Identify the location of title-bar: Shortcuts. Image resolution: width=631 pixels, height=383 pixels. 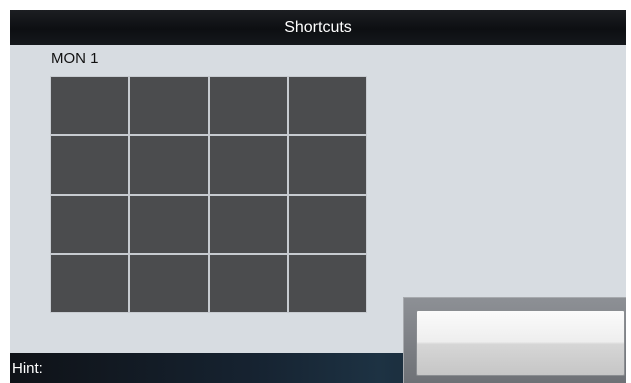
(318, 27).